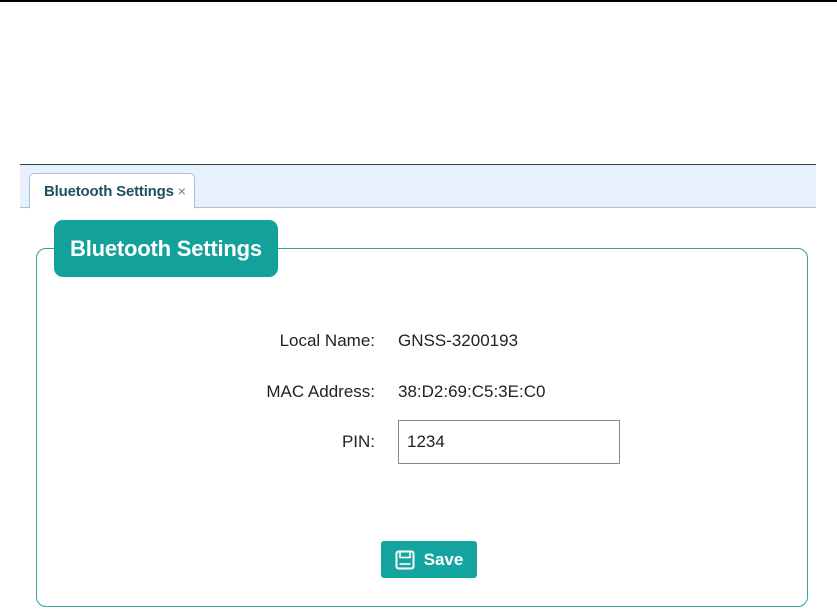 Image resolution: width=837 pixels, height=614 pixels. I want to click on top-divider, so click(418, 1).